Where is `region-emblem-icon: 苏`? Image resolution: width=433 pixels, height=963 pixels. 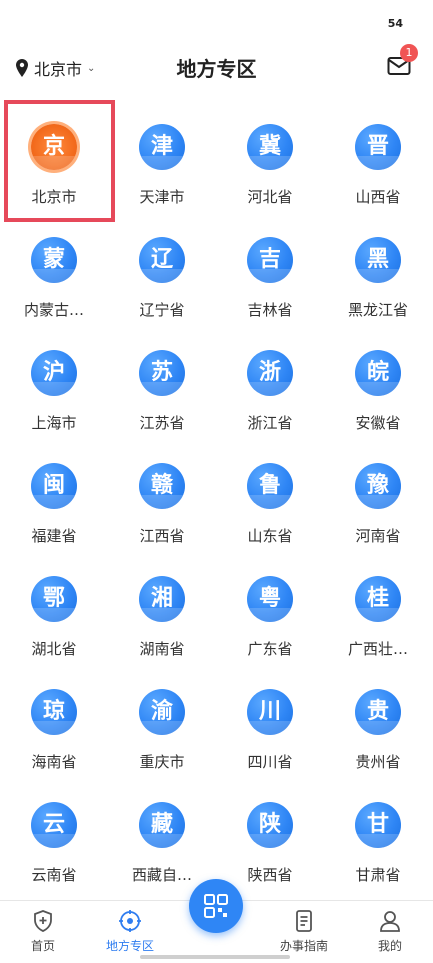 region-emblem-icon: 苏 is located at coordinates (162, 373).